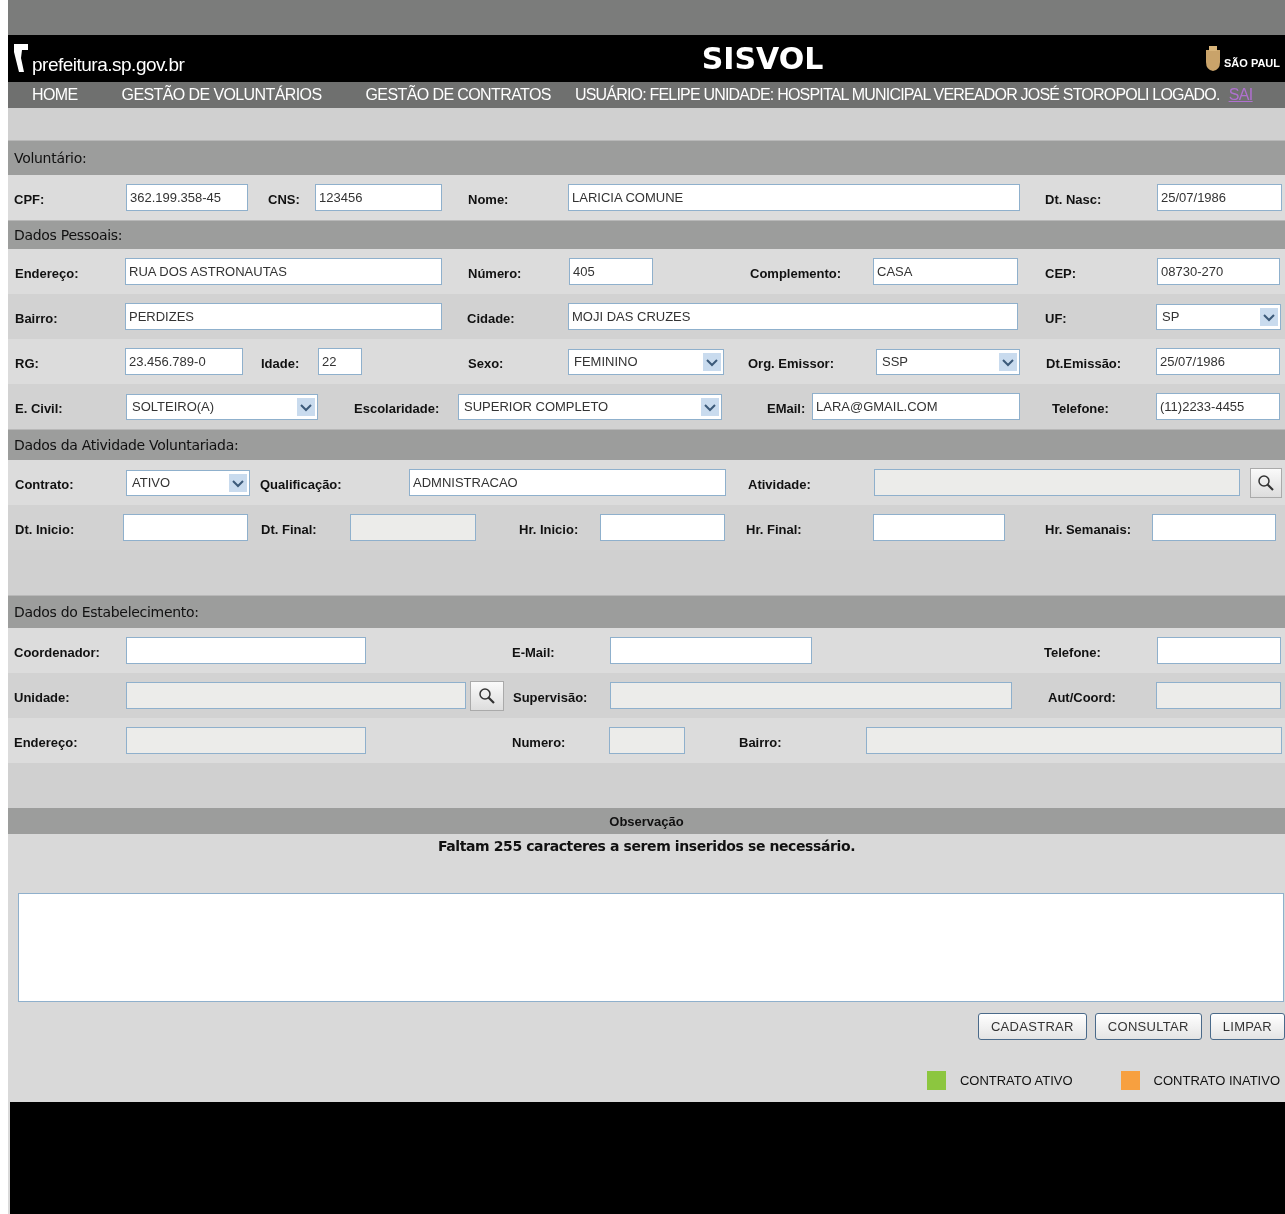  Describe the element at coordinates (378, 197) in the screenshot. I see `input-field: 123456` at that location.